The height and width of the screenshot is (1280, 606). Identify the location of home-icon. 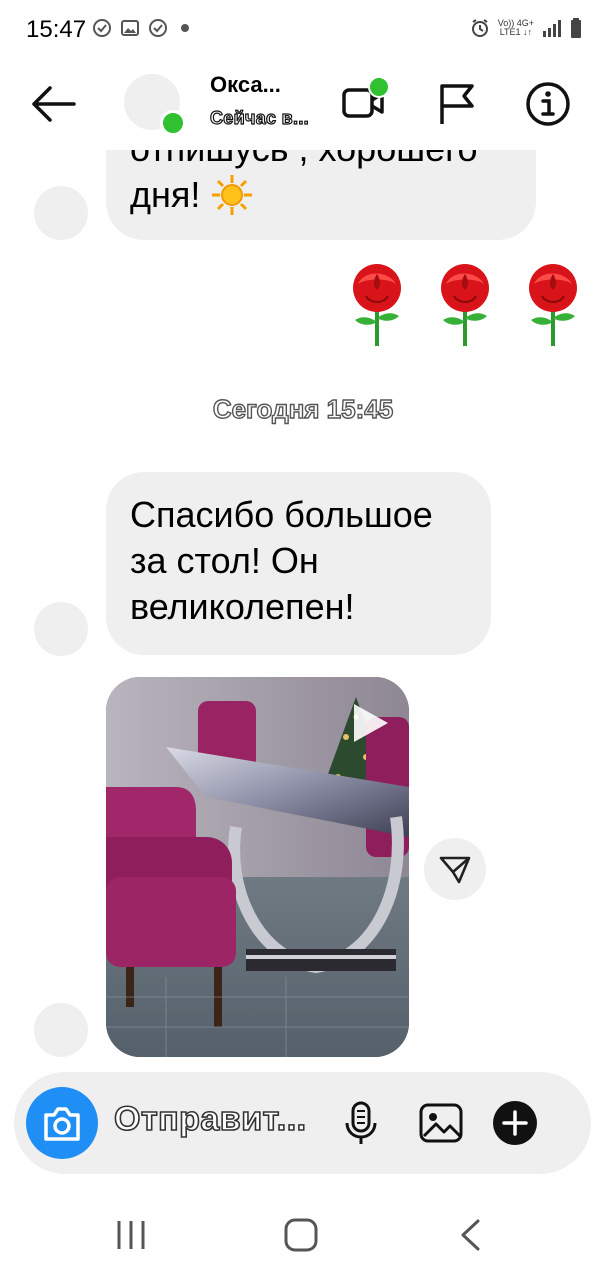
(301, 1235).